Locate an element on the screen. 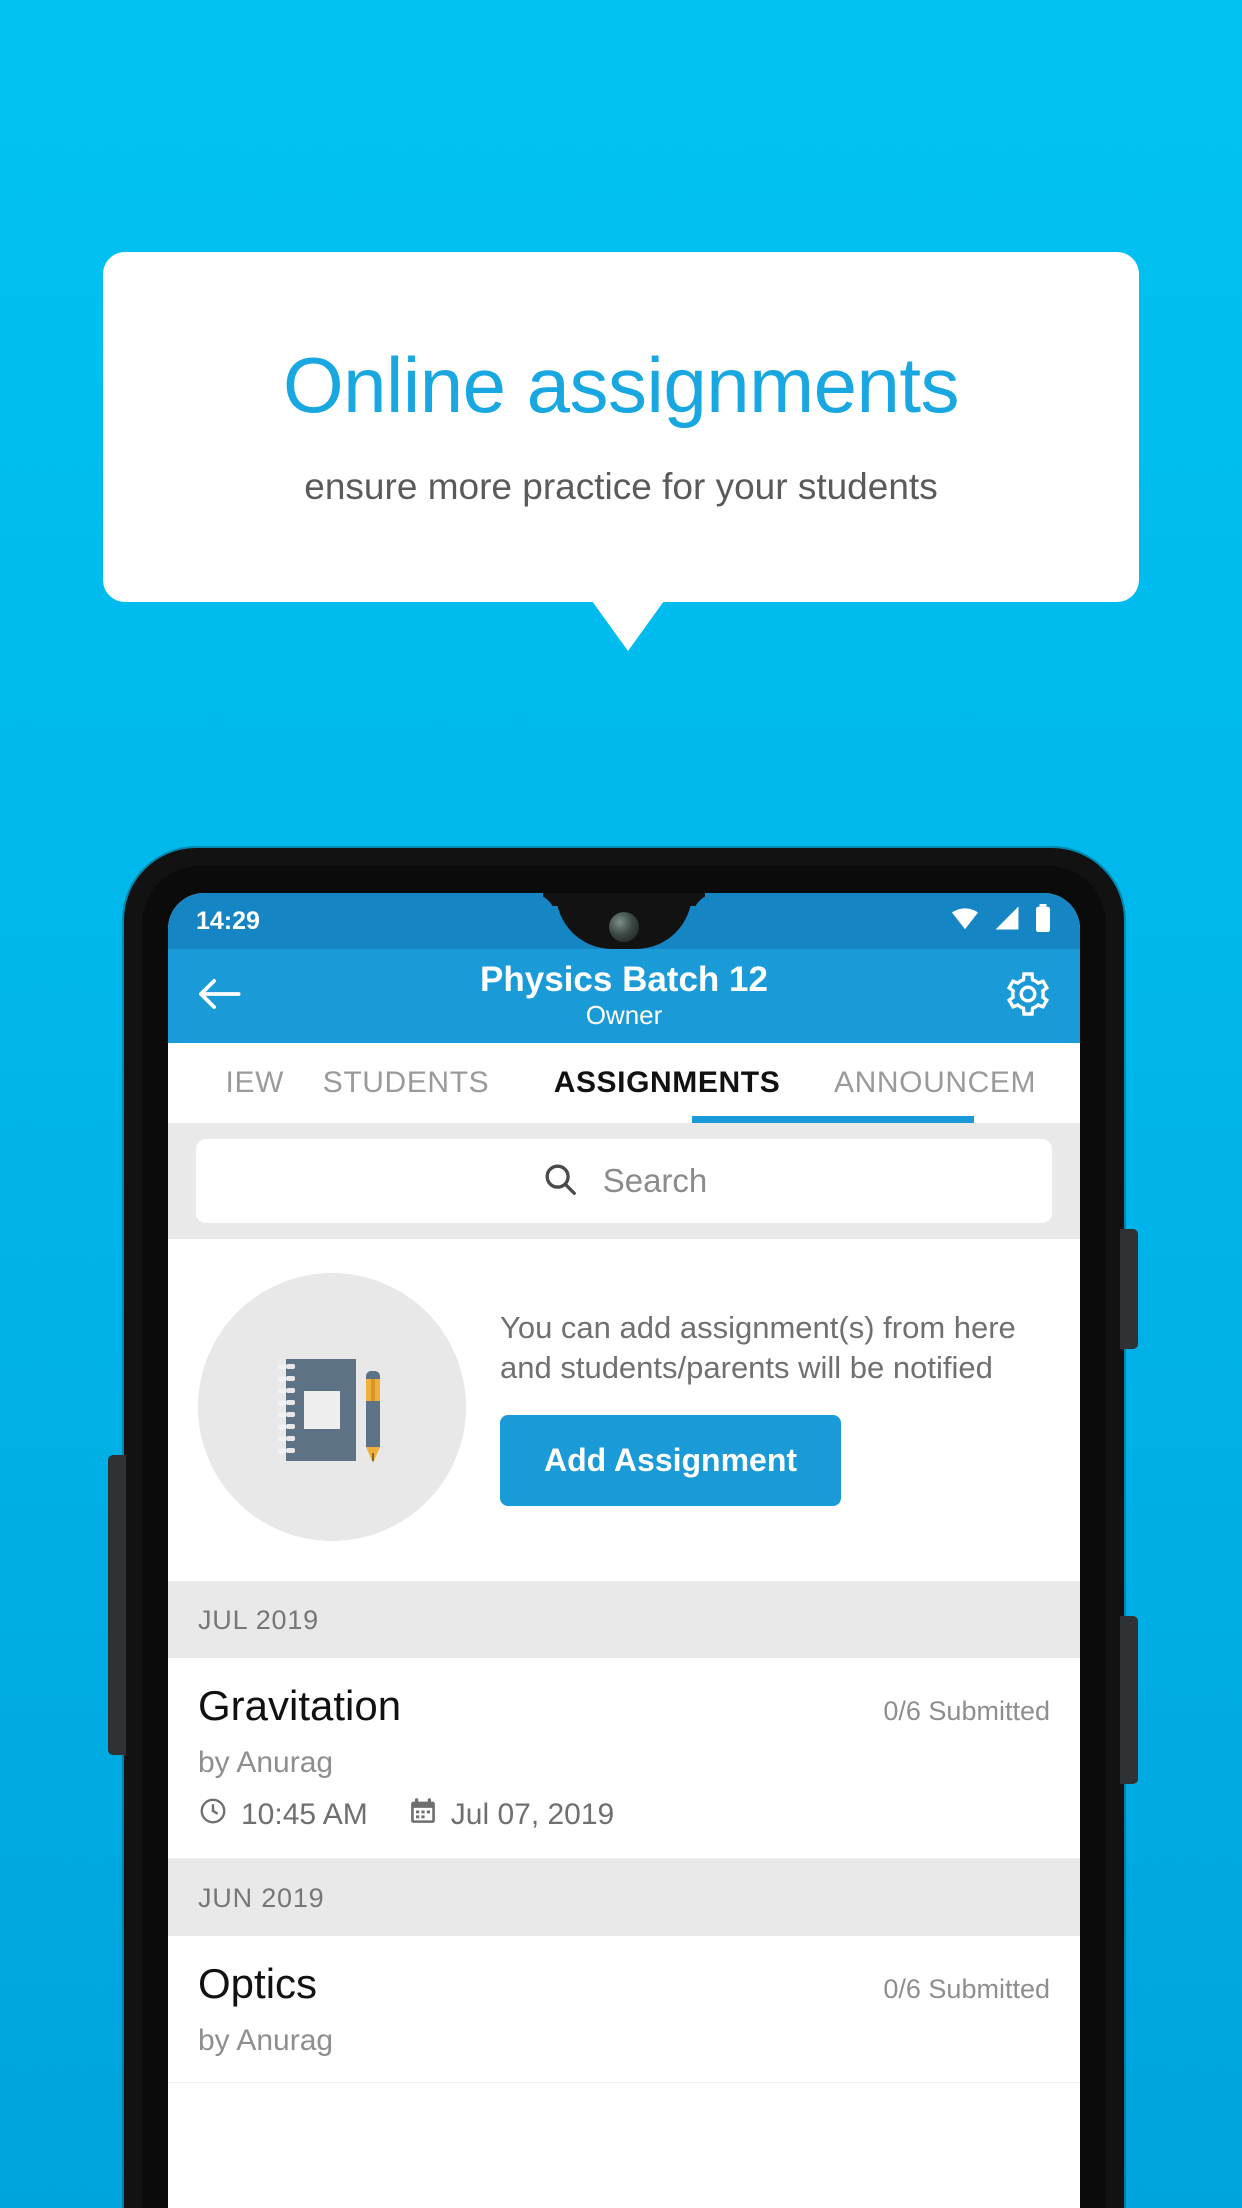 This screenshot has height=2208, width=1242. phone-volume-button is located at coordinates (1129, 1289).